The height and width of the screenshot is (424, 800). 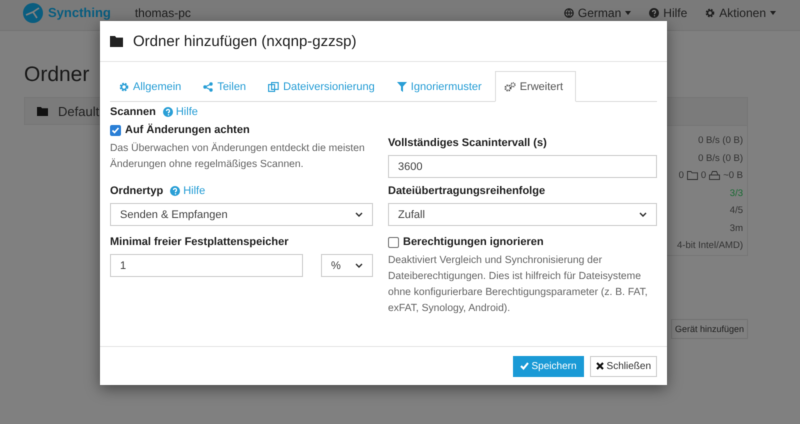 I want to click on dialog-title: Ordner hinzufügen (nxqnp-gzzsp), so click(x=244, y=41).